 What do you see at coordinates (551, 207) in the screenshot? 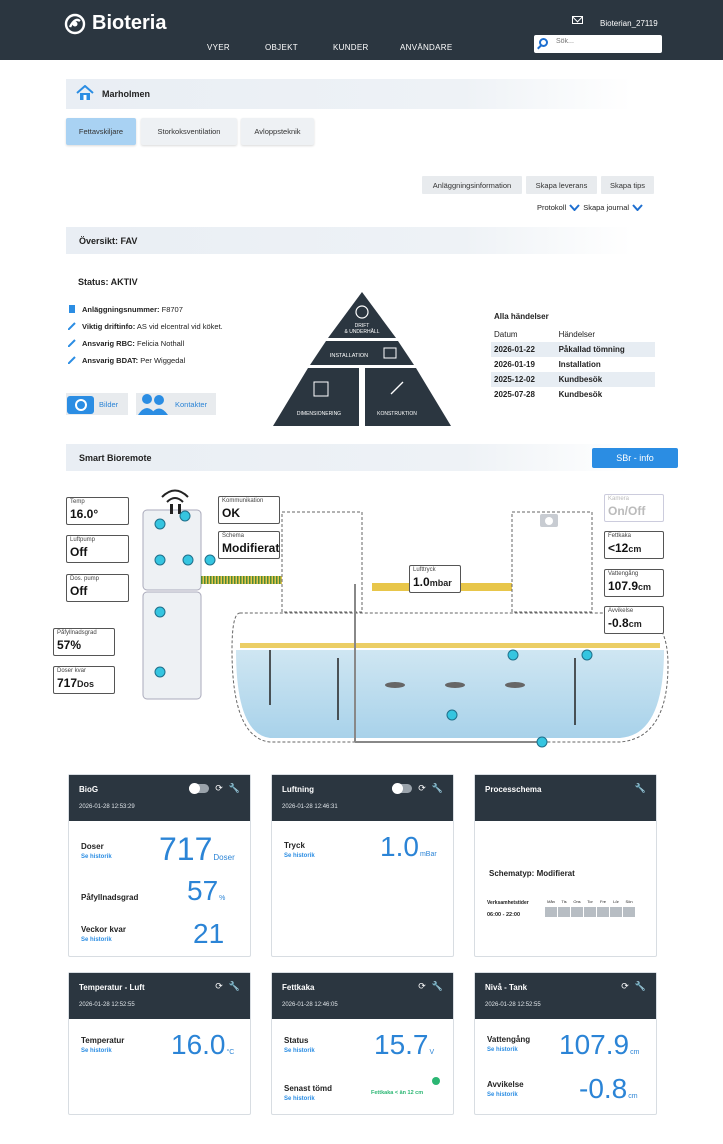
I see `protokoll-link: Protokoll` at bounding box center [551, 207].